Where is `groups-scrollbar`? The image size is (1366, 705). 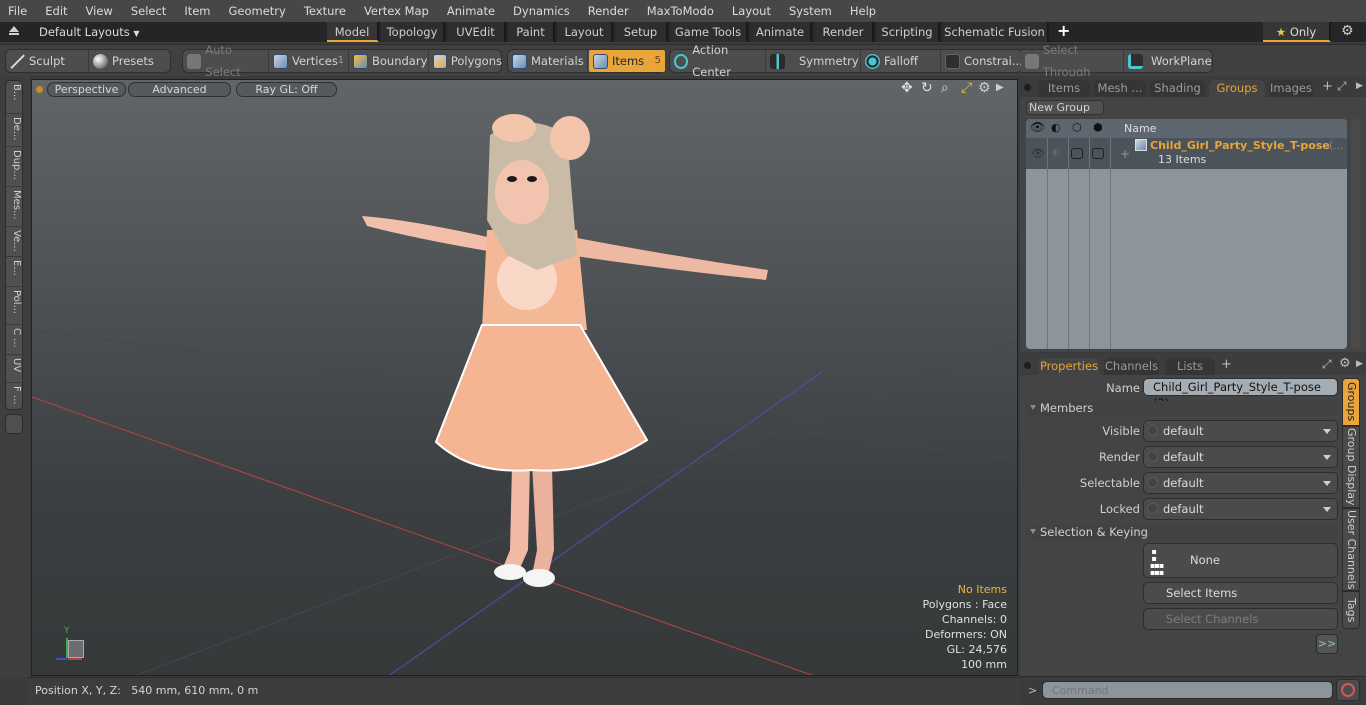
groups-scrollbar is located at coordinates (1356, 234).